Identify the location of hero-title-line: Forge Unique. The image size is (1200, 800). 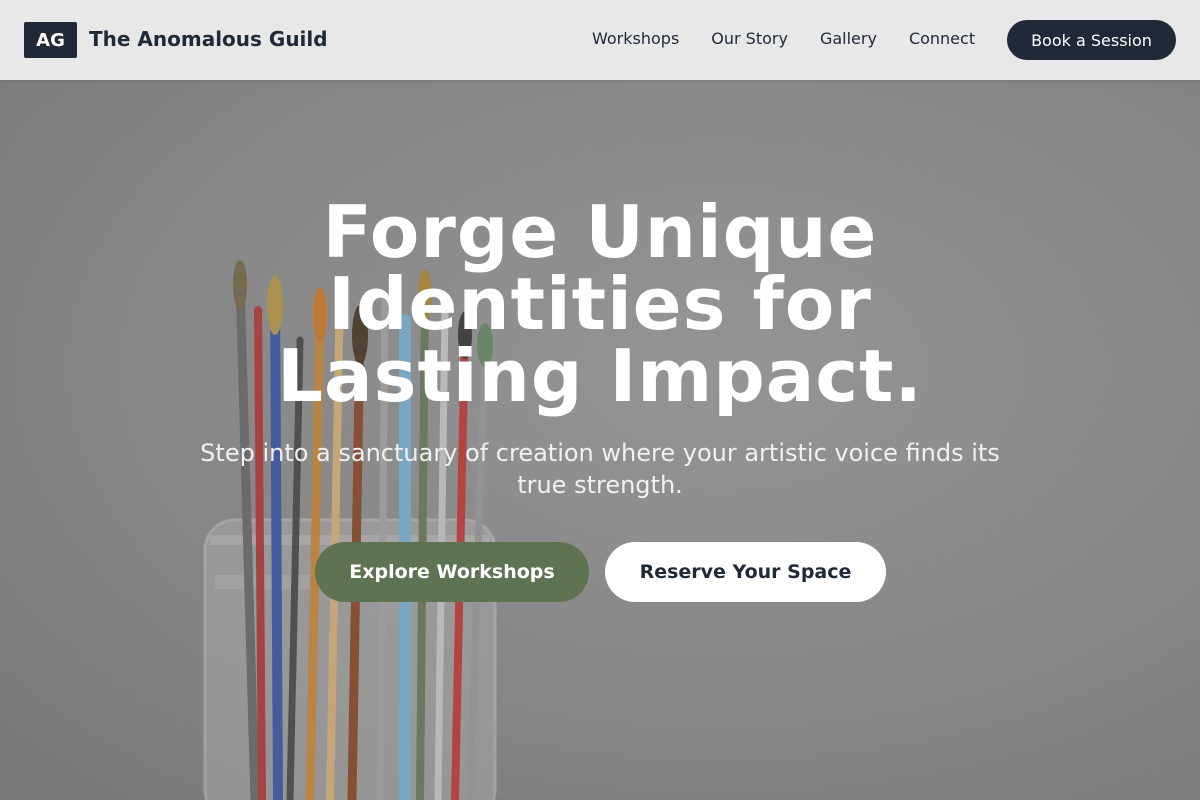
(600, 232).